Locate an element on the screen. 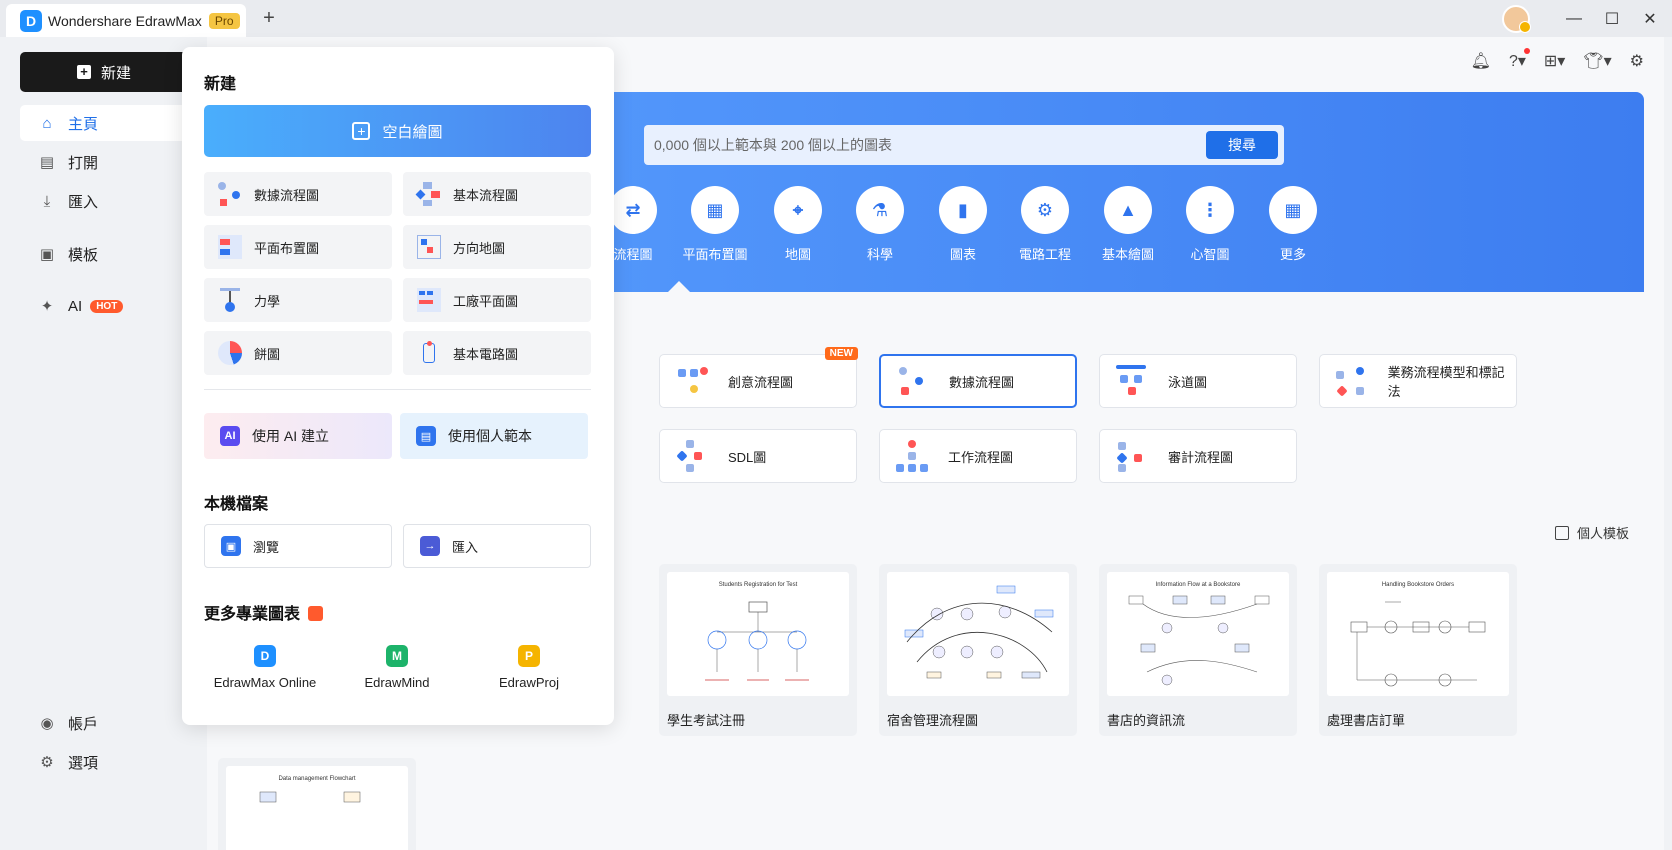 This screenshot has height=850, width=1672. popup-item-directional-map: 方向地圖 is located at coordinates (497, 247).